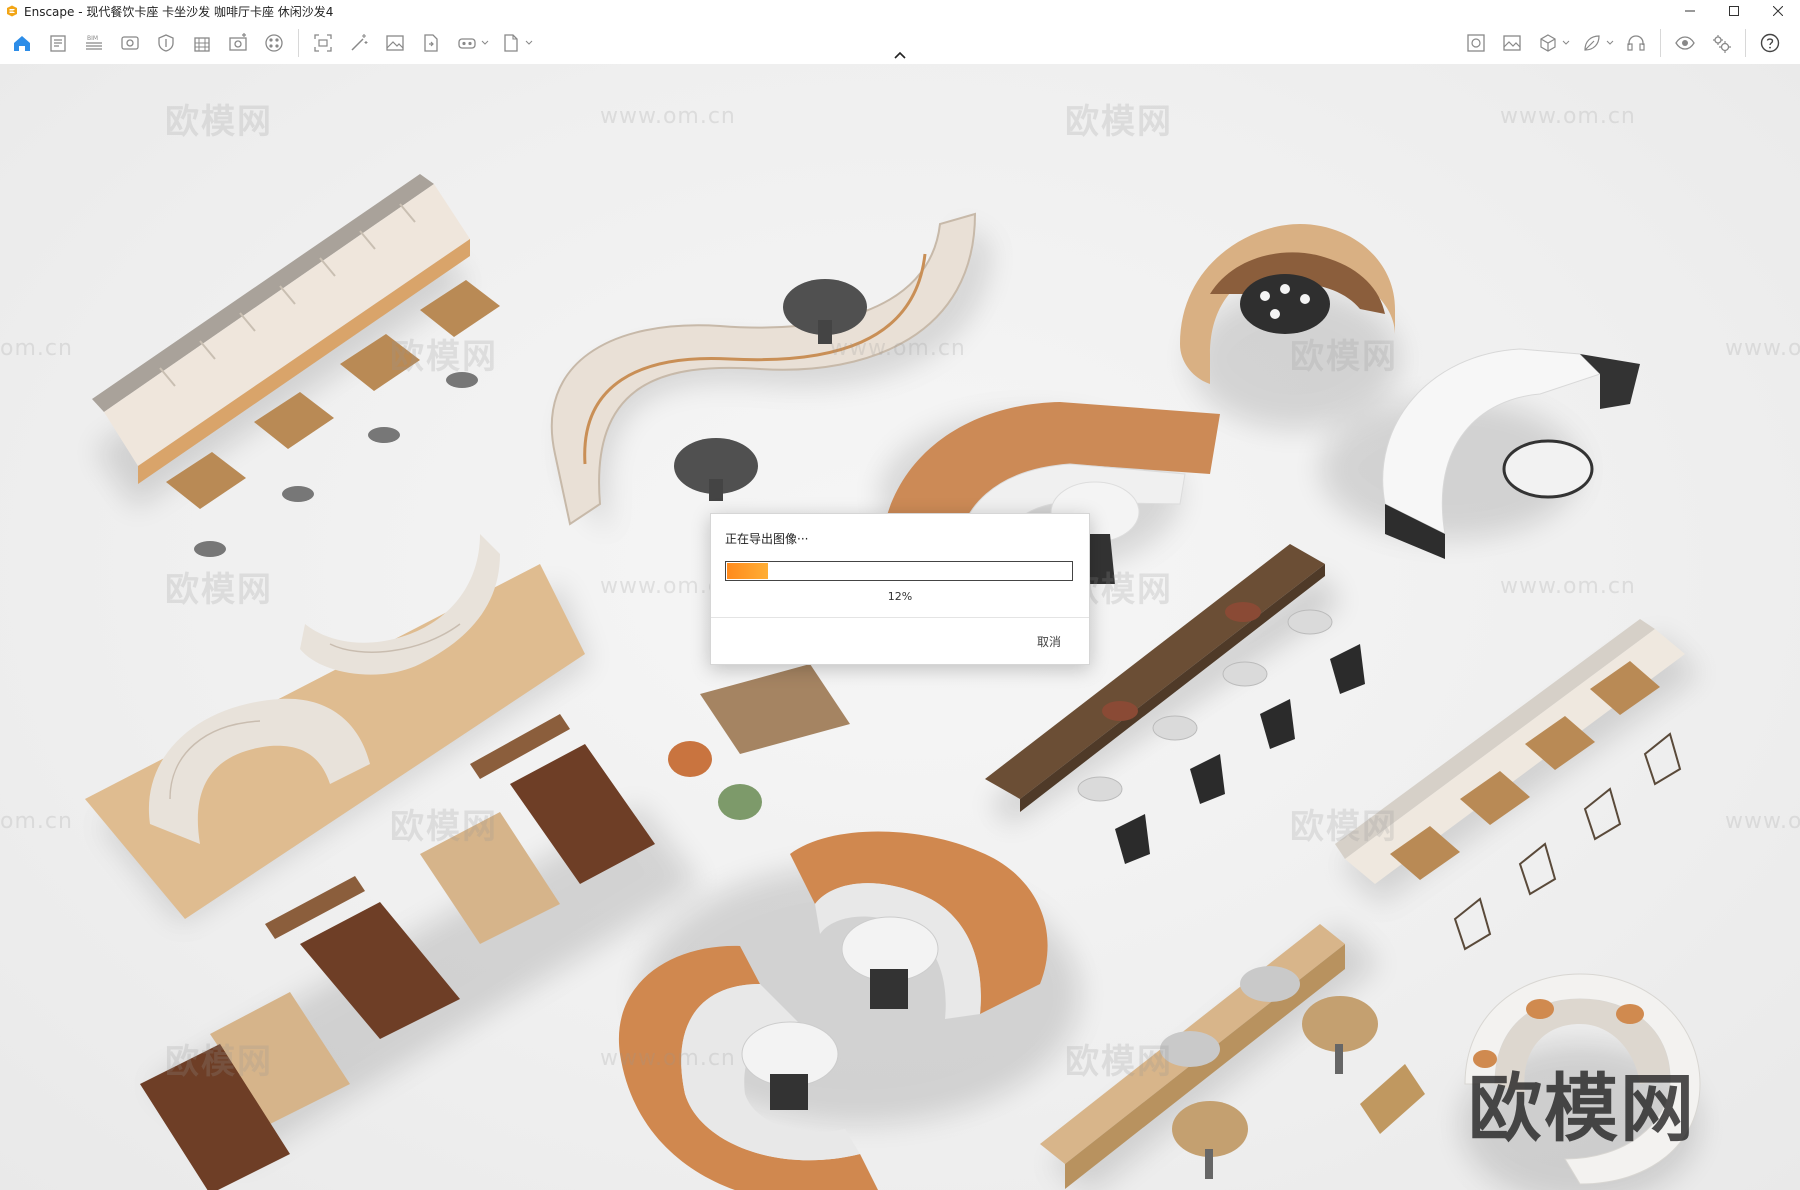 The image size is (1800, 1190). I want to click on export-button, so click(431, 43).